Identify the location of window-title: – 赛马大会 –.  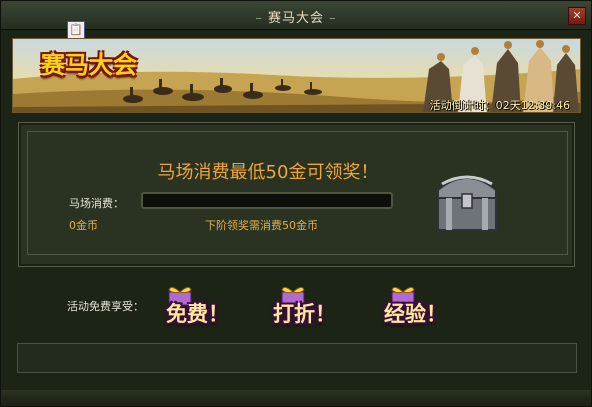
(296, 18).